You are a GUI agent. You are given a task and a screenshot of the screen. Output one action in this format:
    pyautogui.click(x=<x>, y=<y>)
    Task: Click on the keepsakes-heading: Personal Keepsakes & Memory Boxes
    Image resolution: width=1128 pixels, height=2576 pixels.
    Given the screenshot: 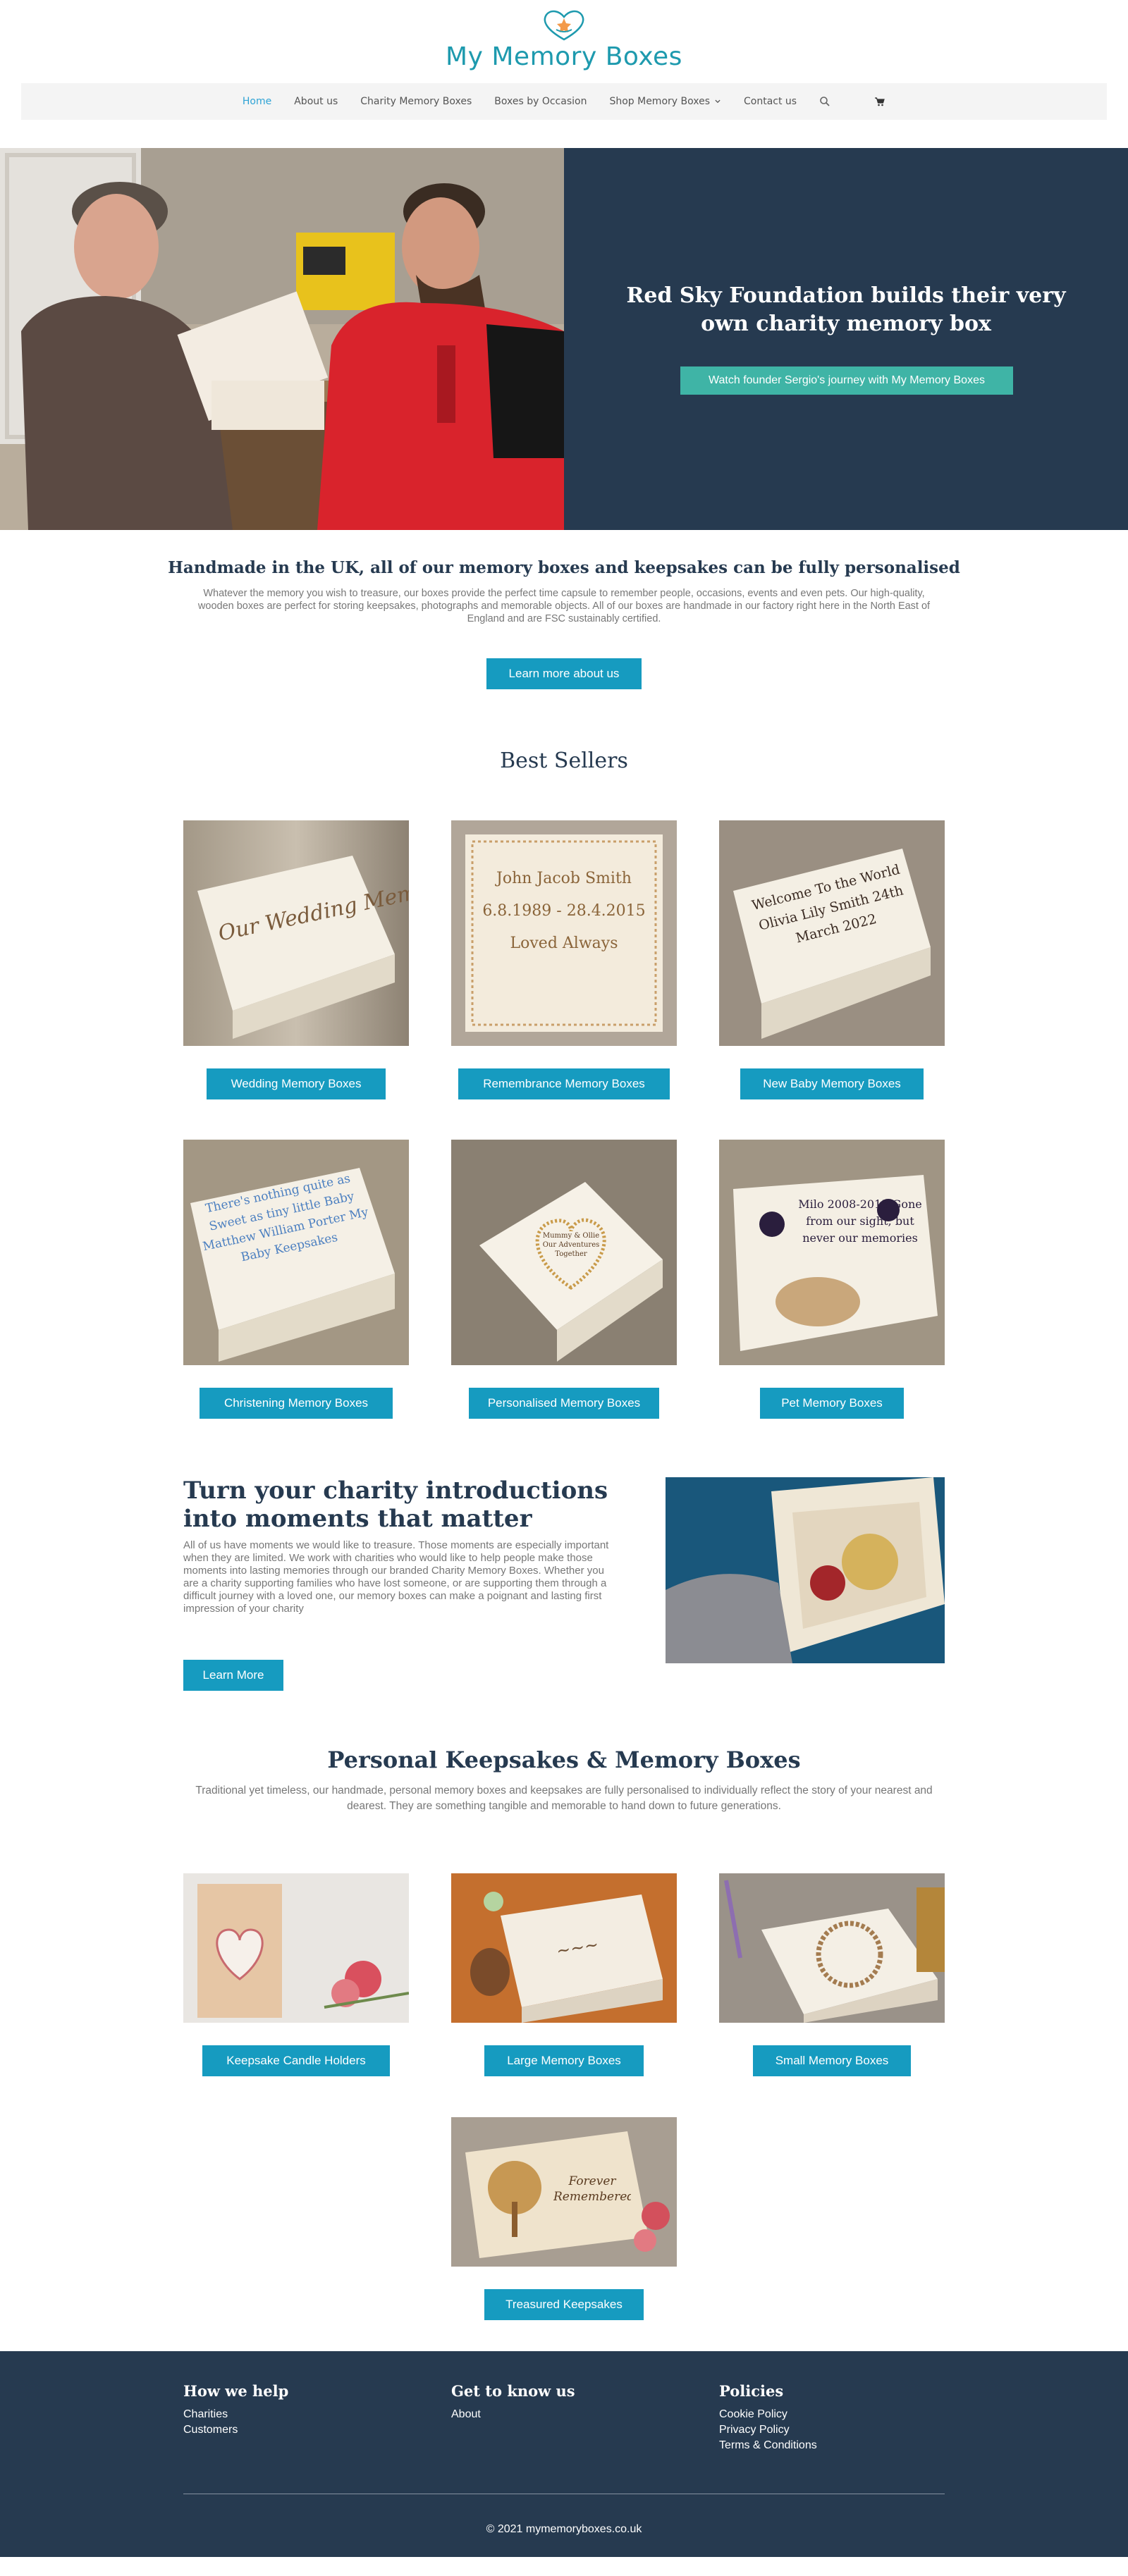 What is the action you would take?
    pyautogui.click(x=564, y=1759)
    